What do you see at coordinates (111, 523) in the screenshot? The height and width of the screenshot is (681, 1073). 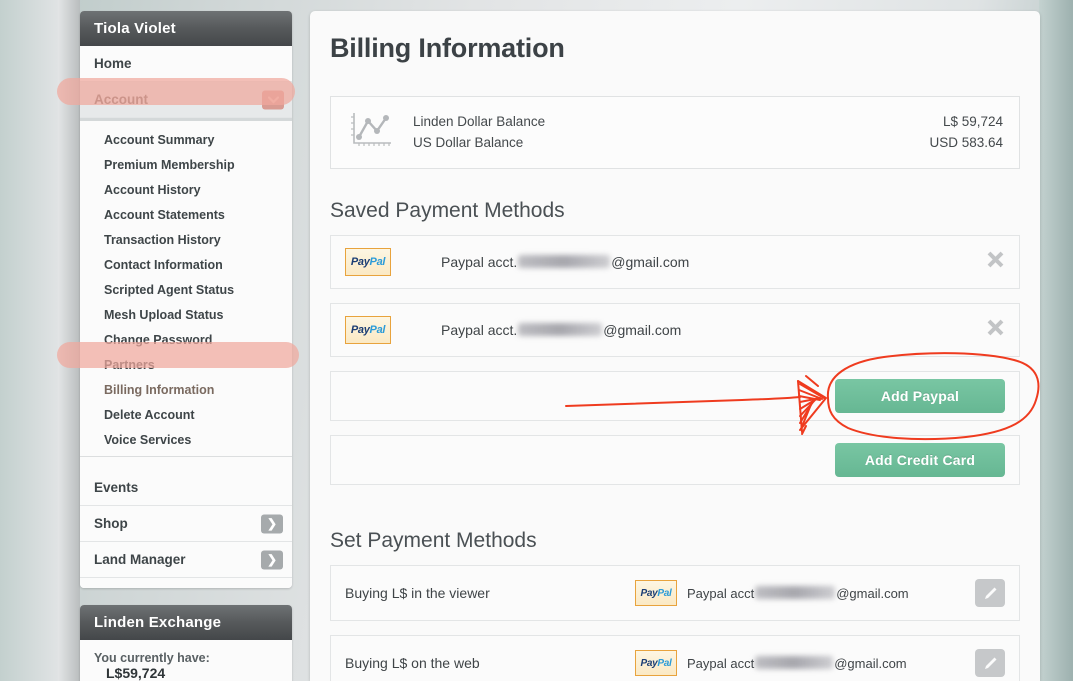 I see `sidebar-item-label: Shop` at bounding box center [111, 523].